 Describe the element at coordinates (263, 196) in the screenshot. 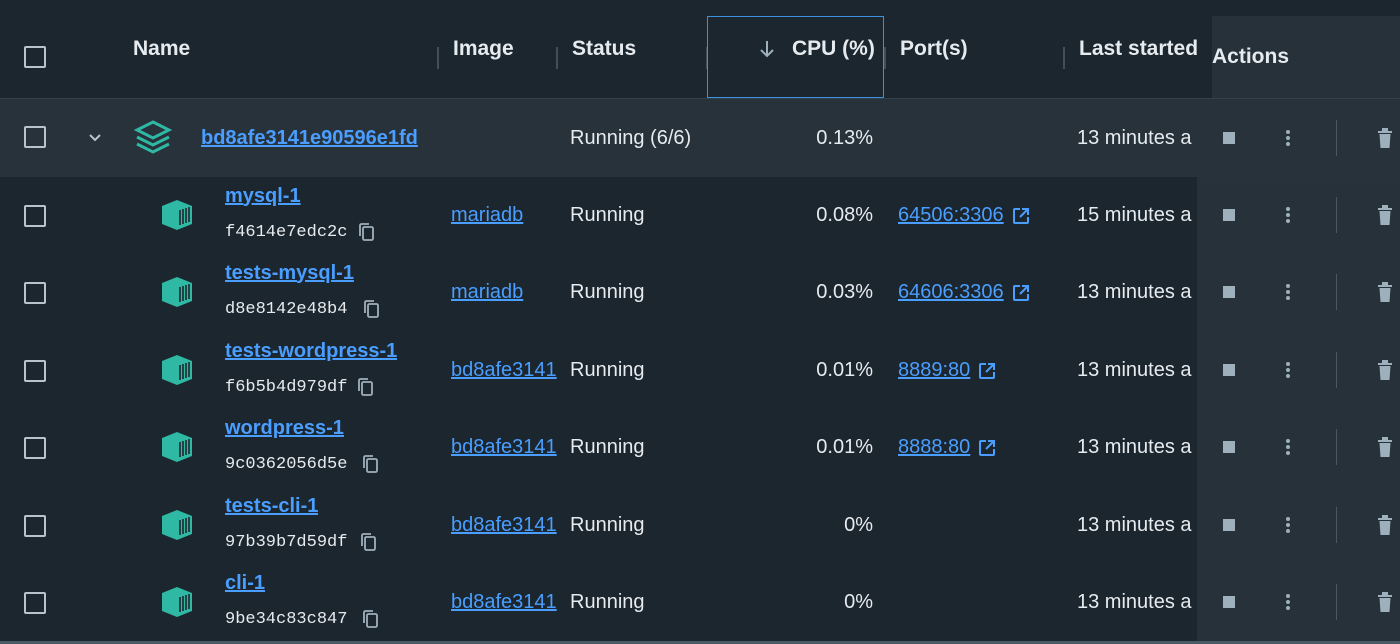

I see `container-name-link: mysql-1` at that location.